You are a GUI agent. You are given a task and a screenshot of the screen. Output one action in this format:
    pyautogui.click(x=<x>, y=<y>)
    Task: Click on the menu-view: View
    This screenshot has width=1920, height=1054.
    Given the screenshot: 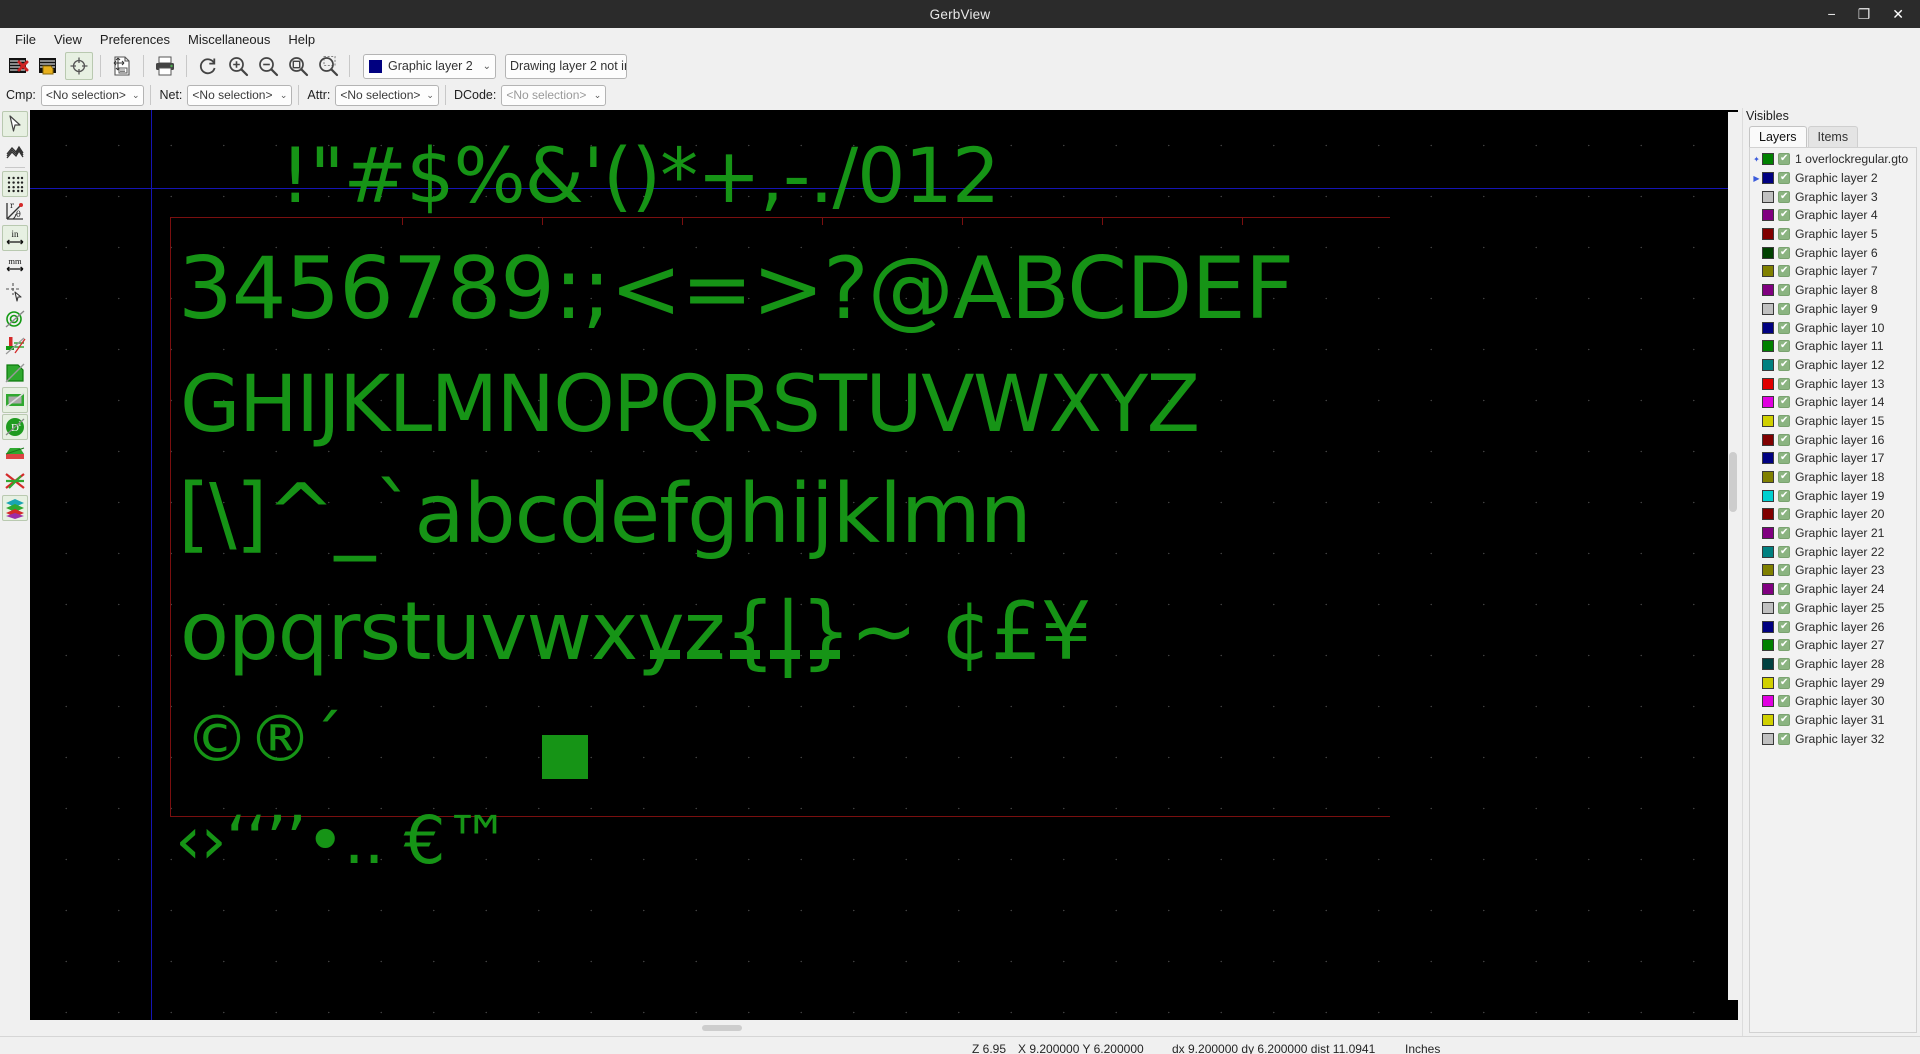 What is the action you would take?
    pyautogui.click(x=68, y=39)
    